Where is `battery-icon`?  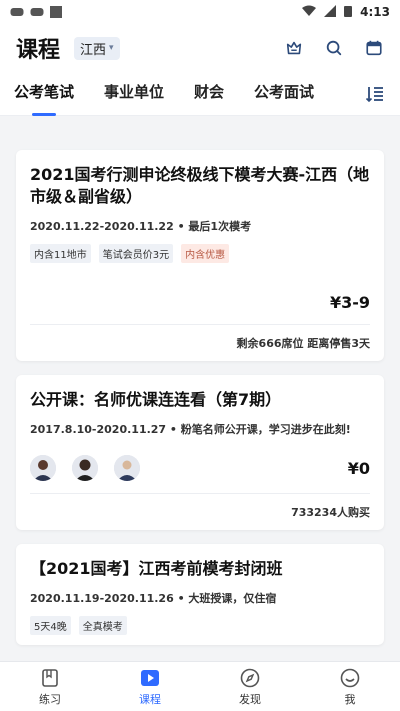
battery-icon is located at coordinates (348, 12).